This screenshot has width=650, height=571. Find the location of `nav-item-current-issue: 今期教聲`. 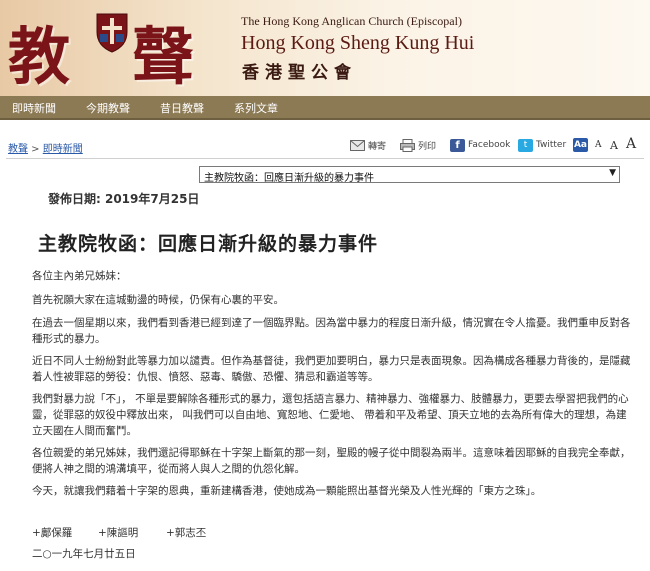

nav-item-current-issue: 今期教聲 is located at coordinates (108, 108).